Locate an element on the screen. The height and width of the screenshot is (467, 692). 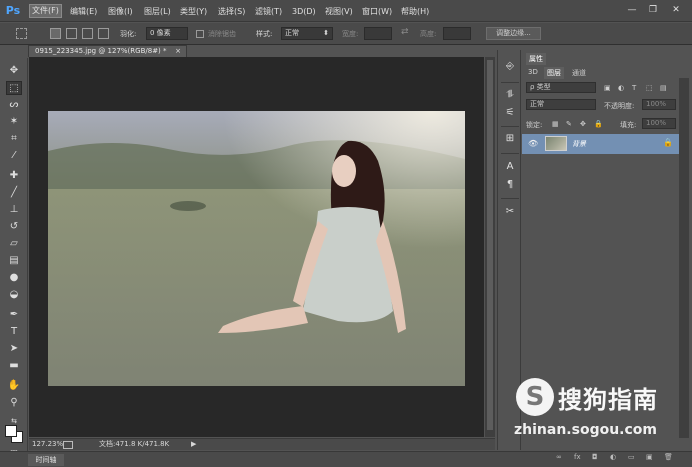
menu-3d: 3D(D) is located at coordinates (304, 11).